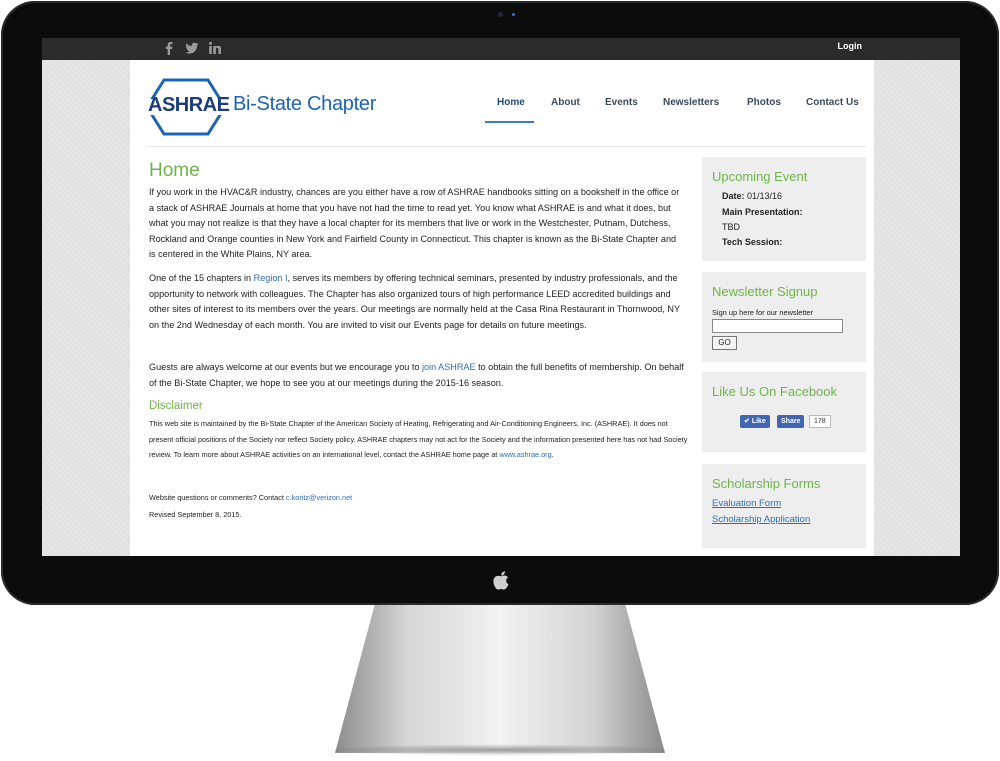 The height and width of the screenshot is (761, 1000). I want to click on twitter-icon, so click(192, 48).